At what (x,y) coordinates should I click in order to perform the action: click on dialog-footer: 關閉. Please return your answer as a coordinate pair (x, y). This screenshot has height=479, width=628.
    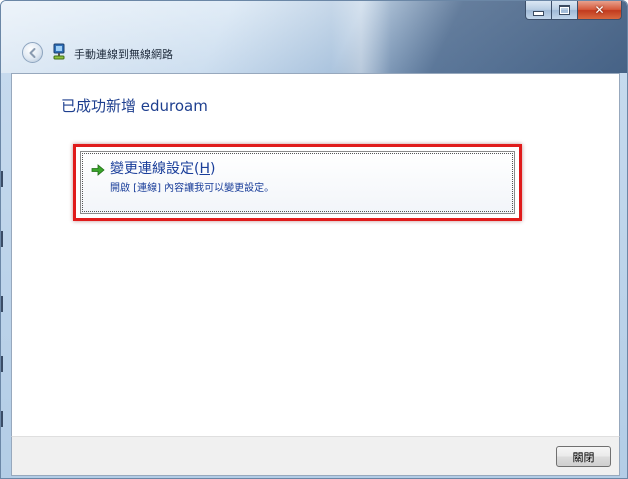
    Looking at the image, I should click on (315, 456).